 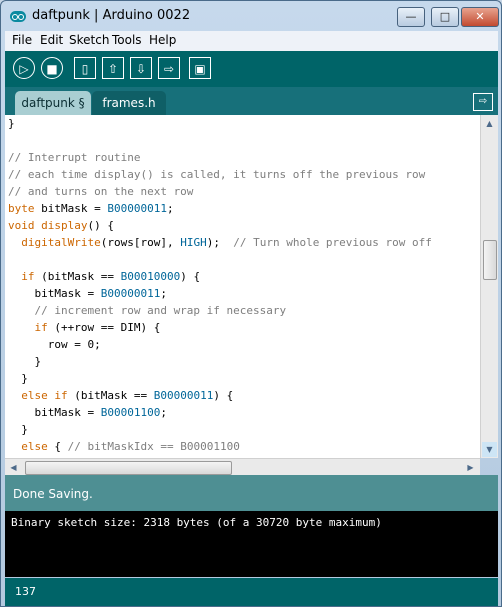 What do you see at coordinates (22, 40) in the screenshot?
I see `menu-file: File` at bounding box center [22, 40].